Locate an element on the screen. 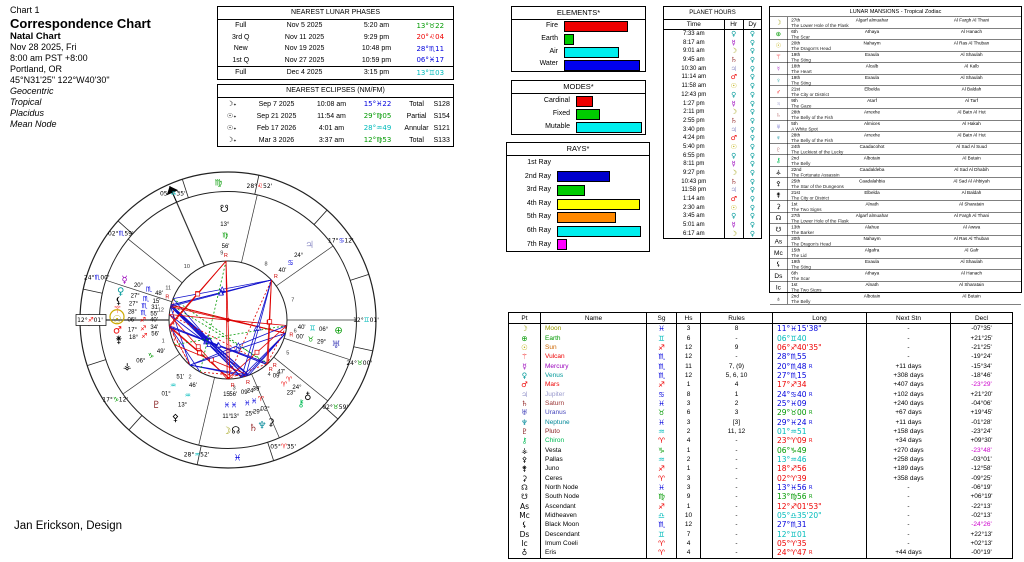  planet-degree: 18° is located at coordinates (134, 338).